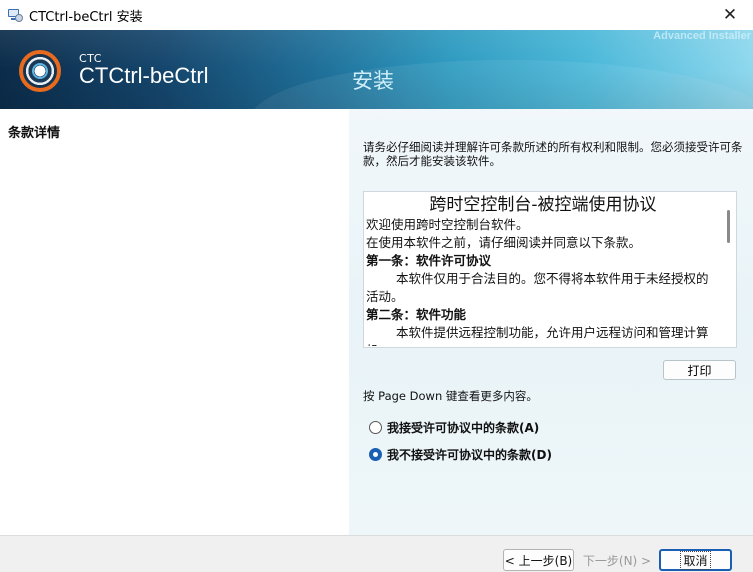  I want to click on close-button: ✕, so click(730, 15).